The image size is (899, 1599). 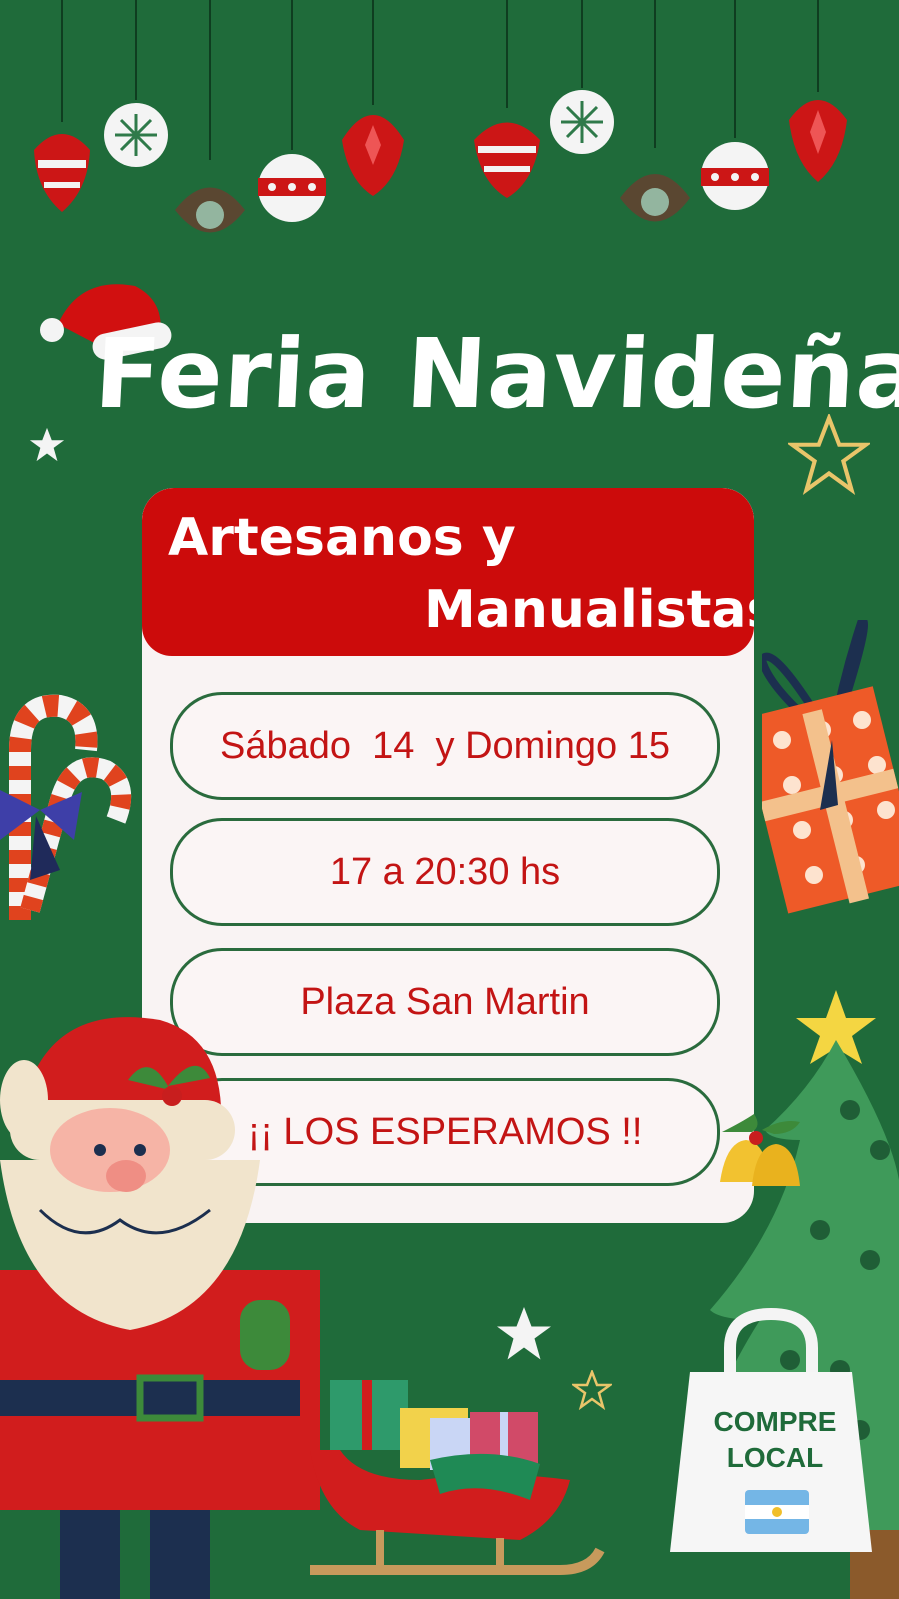 What do you see at coordinates (66, 807) in the screenshot?
I see `candy-cane-icon` at bounding box center [66, 807].